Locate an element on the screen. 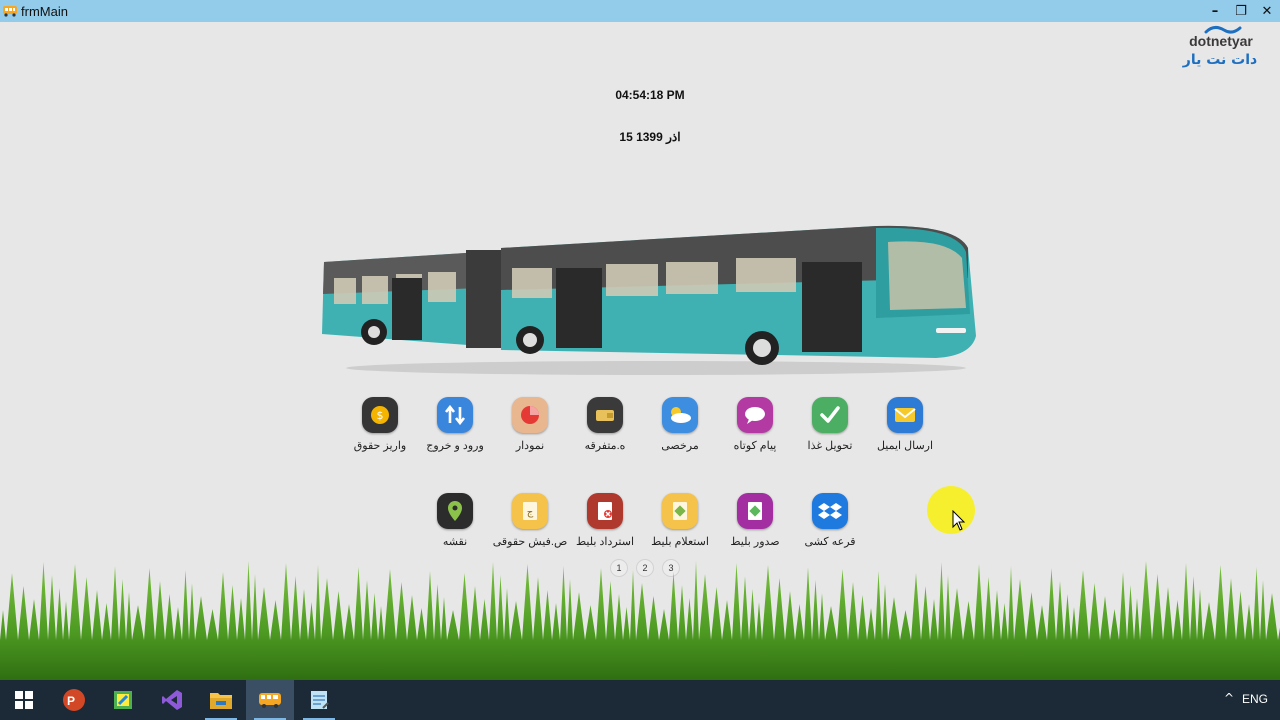 This screenshot has width=1280, height=720. tile-entry-exit: ورود و خروج is located at coordinates (455, 424).